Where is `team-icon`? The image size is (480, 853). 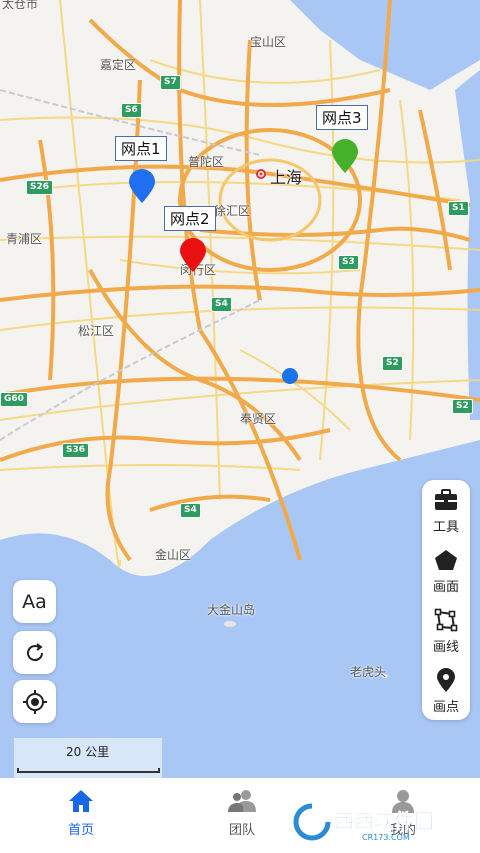 team-icon is located at coordinates (242, 801).